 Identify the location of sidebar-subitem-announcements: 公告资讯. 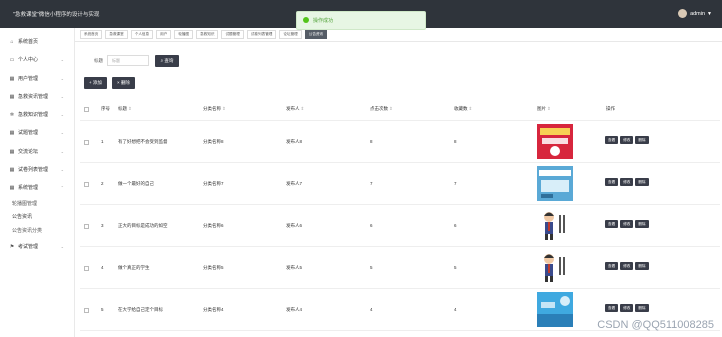
(37, 218).